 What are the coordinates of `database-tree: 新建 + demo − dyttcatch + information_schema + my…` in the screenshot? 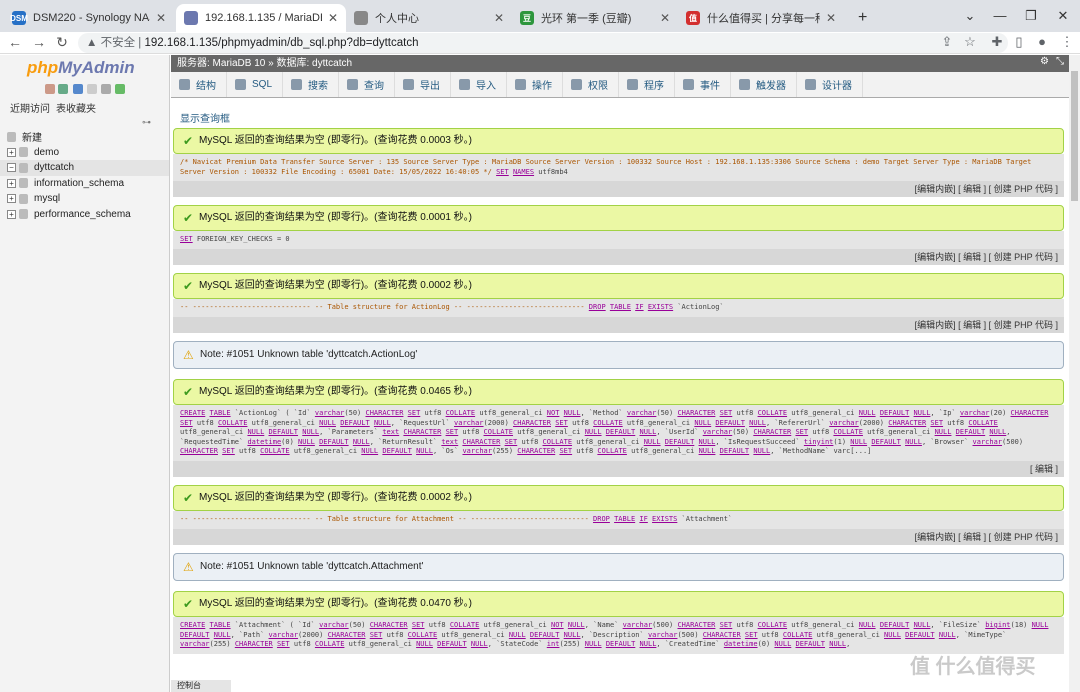 It's located at (84, 175).